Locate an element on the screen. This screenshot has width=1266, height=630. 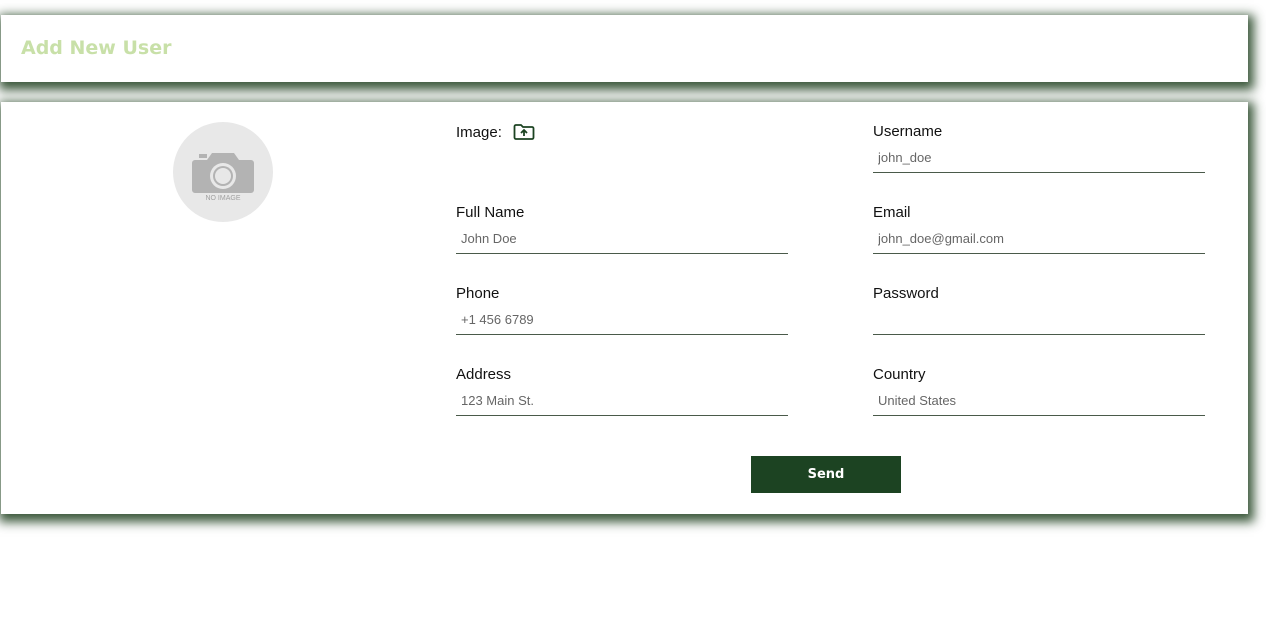
password-label: Password is located at coordinates (906, 293).